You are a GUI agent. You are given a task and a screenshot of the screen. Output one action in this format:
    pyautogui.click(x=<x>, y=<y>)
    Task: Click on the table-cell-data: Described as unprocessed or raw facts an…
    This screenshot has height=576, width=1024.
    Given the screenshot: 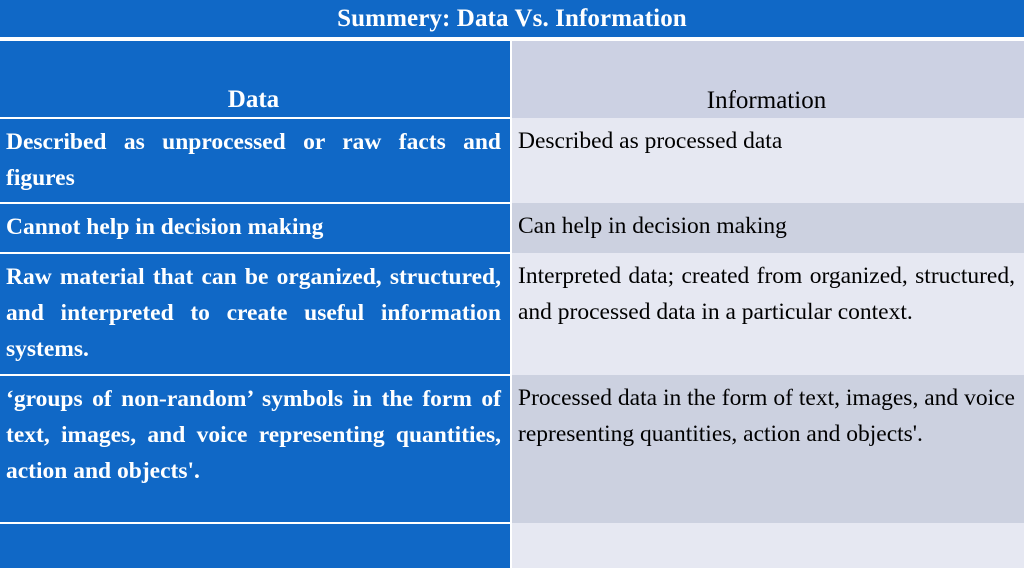 What is the action you would take?
    pyautogui.click(x=256, y=161)
    